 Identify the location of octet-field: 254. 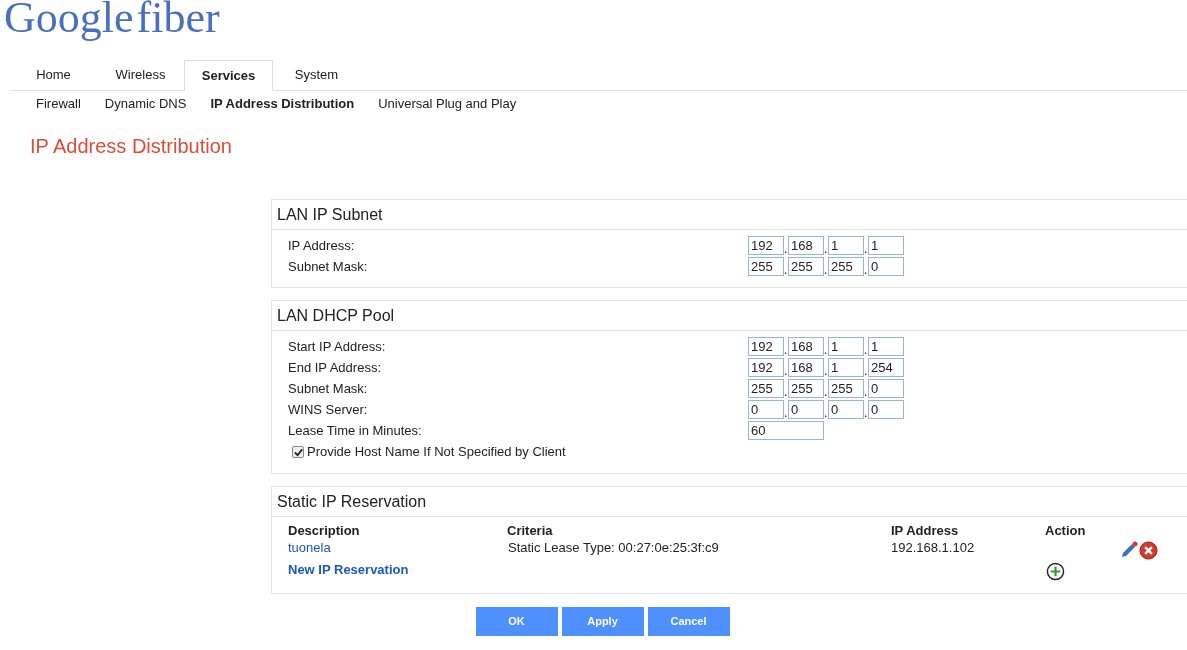
(886, 367).